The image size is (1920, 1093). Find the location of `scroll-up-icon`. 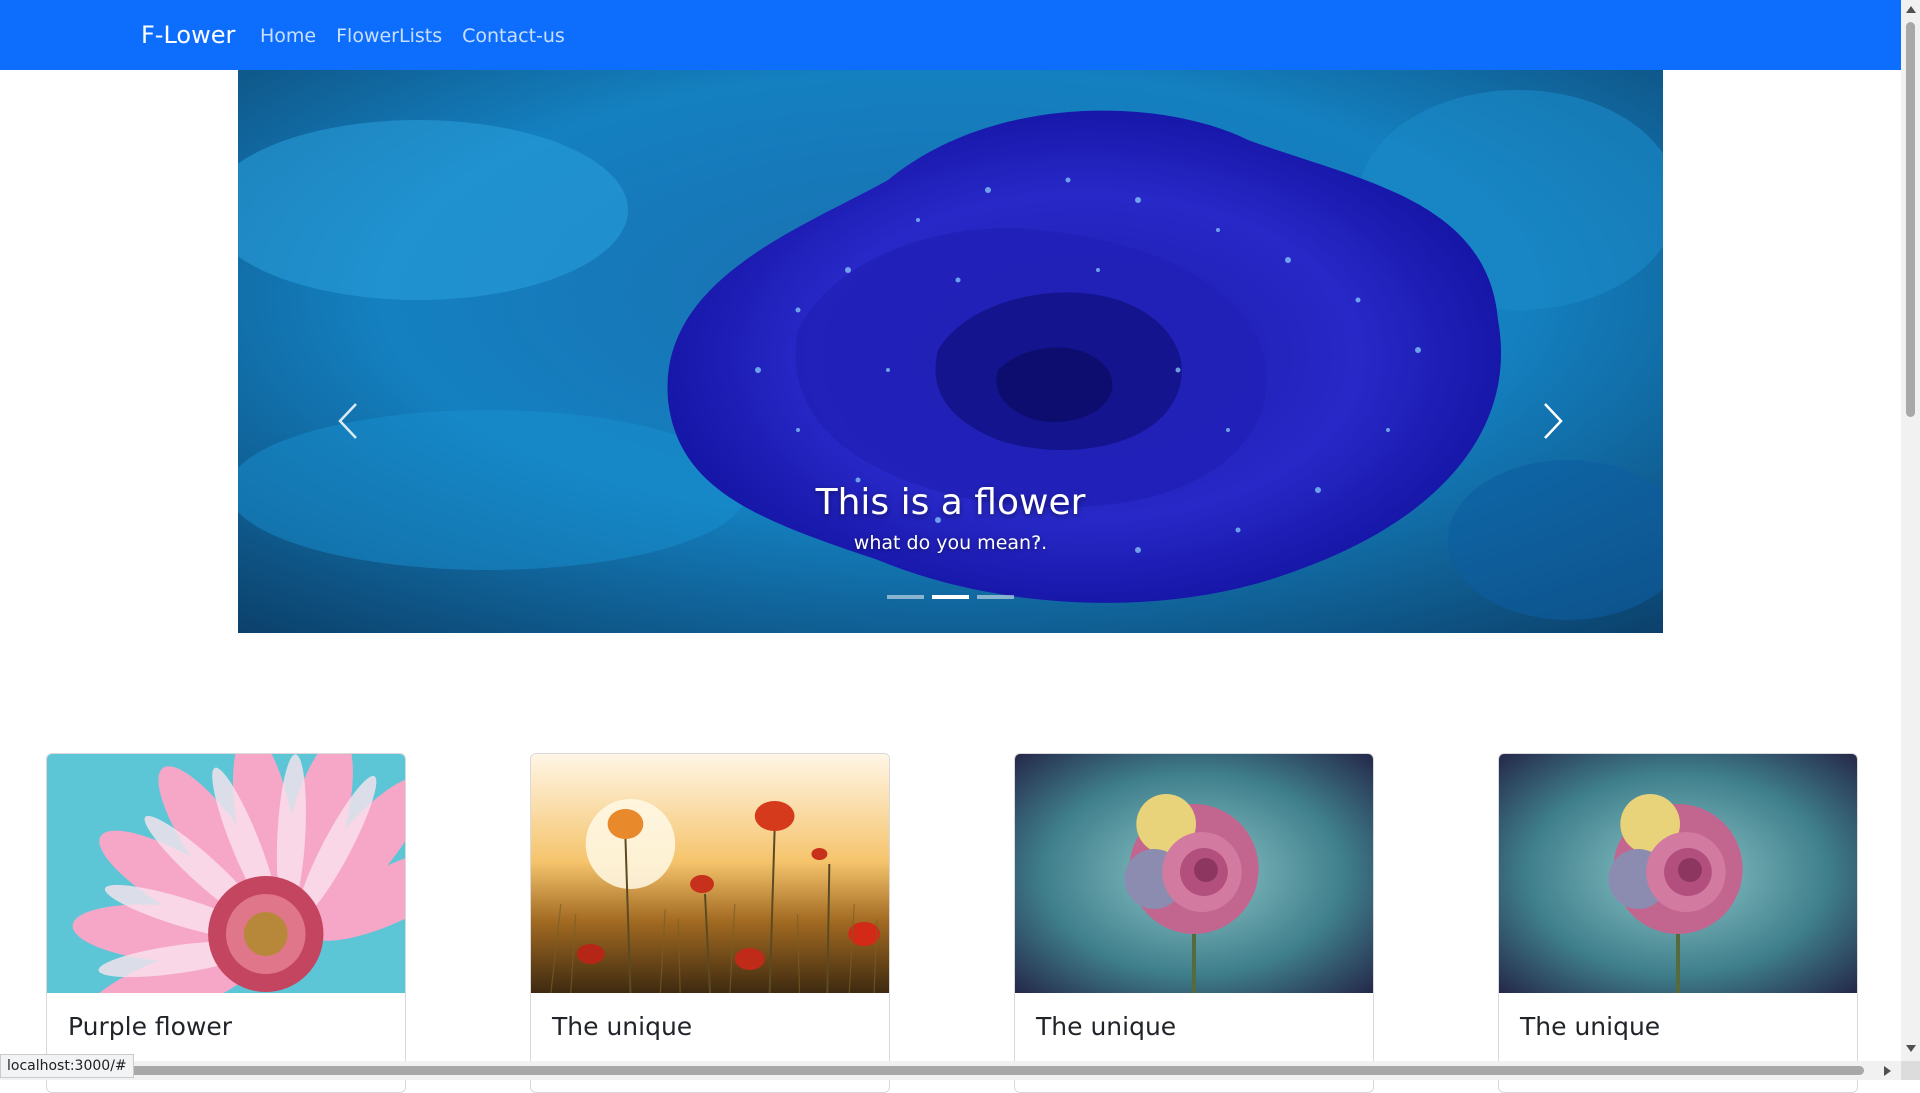

scroll-up-icon is located at coordinates (1911, 9).